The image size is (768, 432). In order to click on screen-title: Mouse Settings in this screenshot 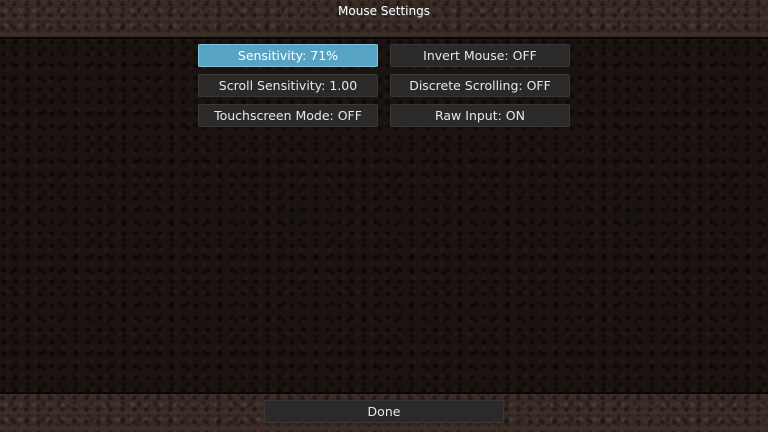, I will do `click(384, 11)`.